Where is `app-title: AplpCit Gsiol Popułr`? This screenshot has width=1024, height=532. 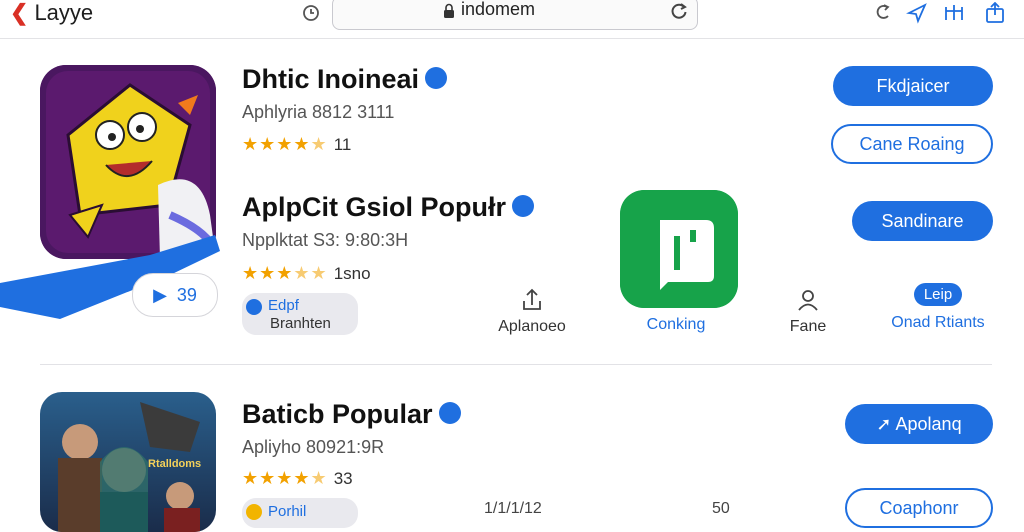 app-title: AplpCit Gsiol Popułr is located at coordinates (388, 207).